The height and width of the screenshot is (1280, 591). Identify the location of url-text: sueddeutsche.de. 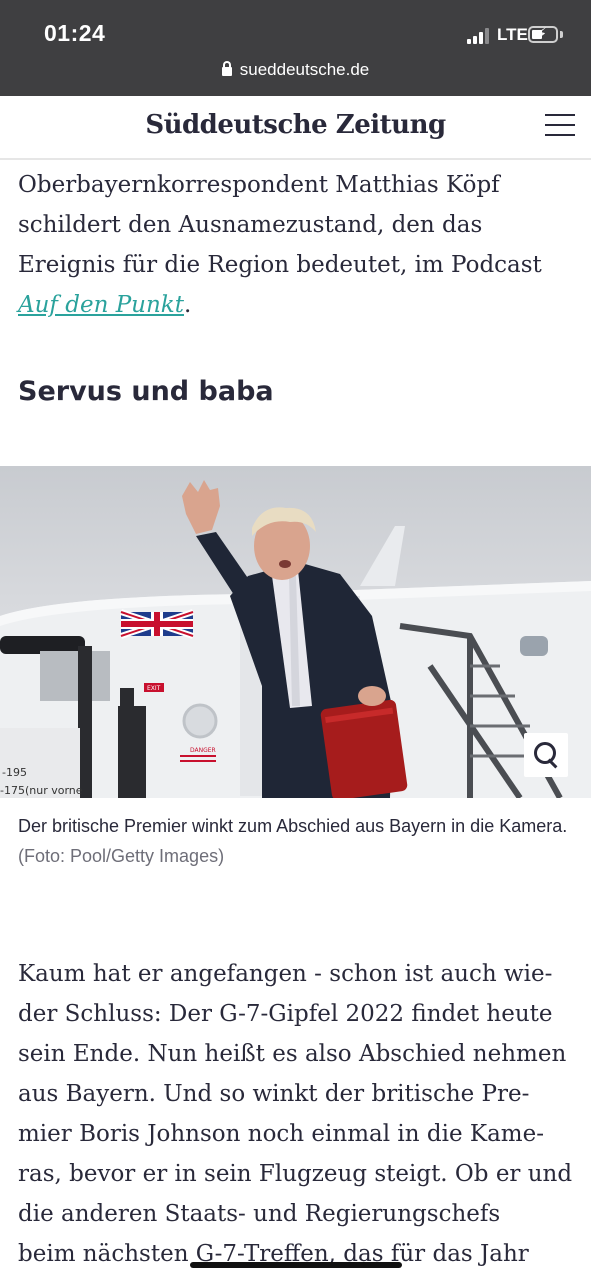
(304, 69).